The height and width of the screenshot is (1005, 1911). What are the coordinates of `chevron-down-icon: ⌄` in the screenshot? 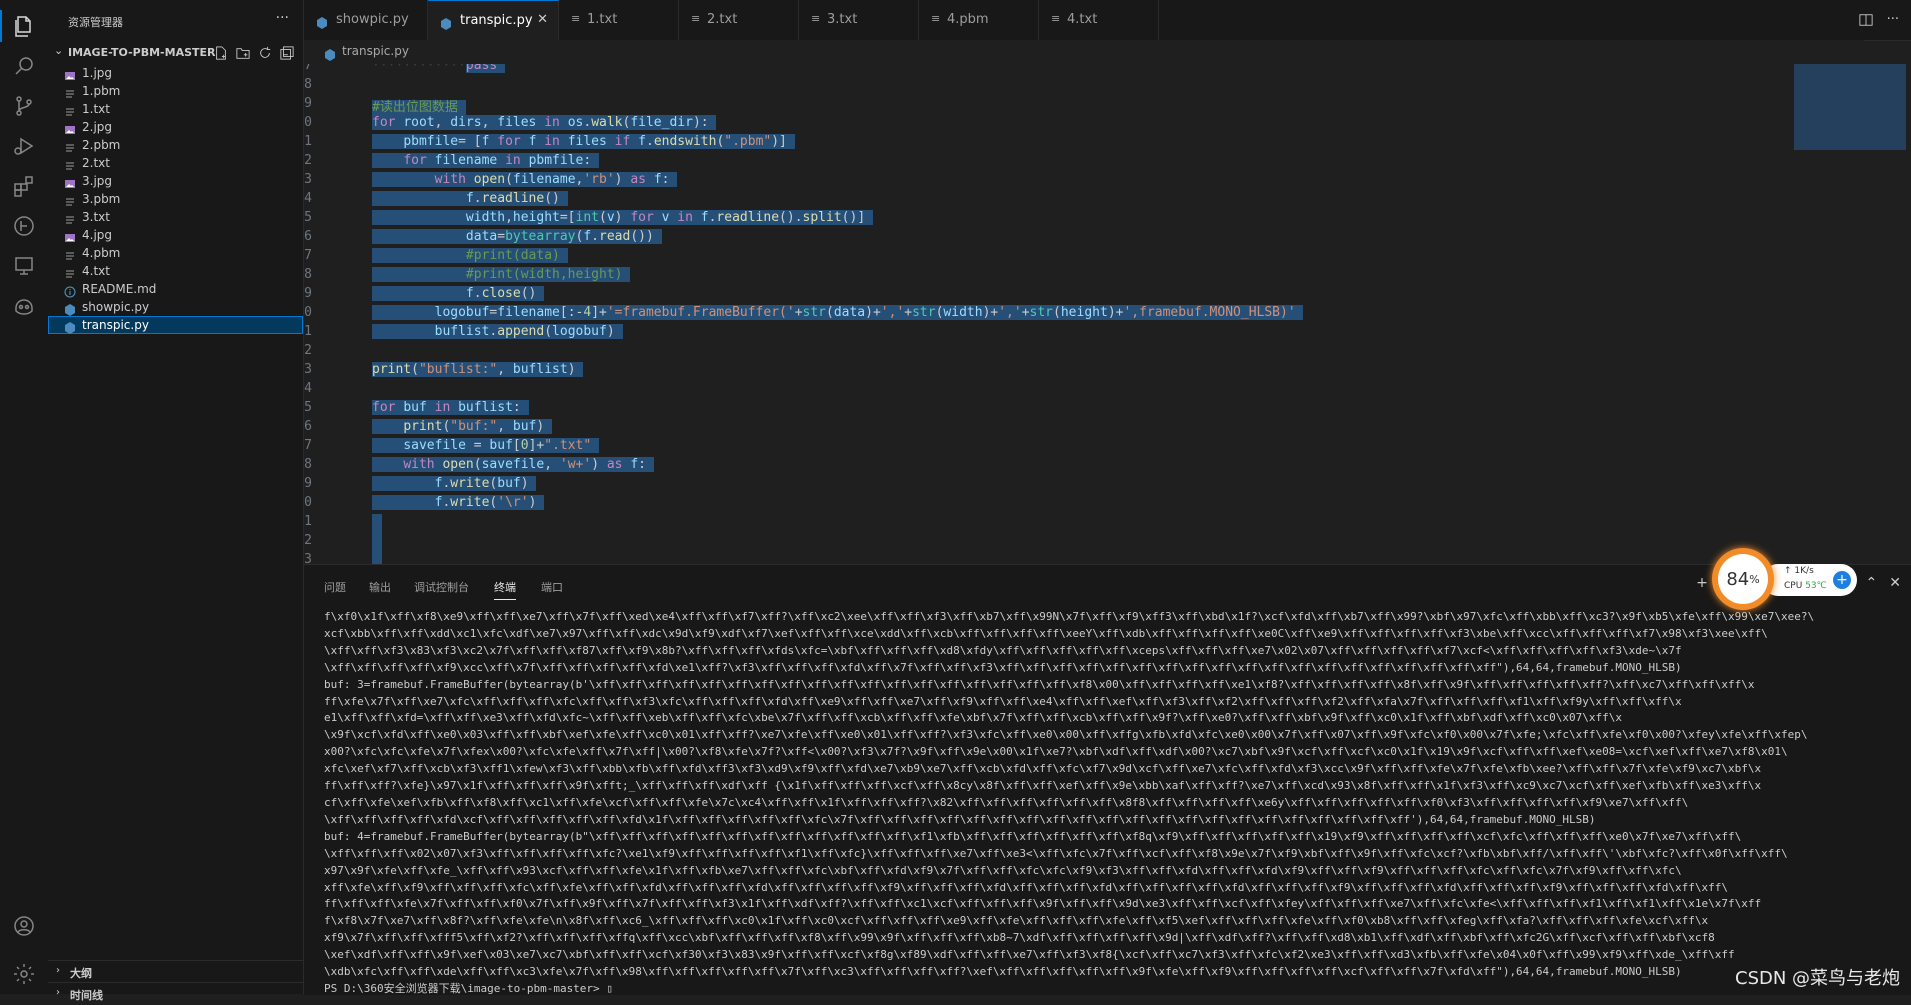 It's located at (59, 50).